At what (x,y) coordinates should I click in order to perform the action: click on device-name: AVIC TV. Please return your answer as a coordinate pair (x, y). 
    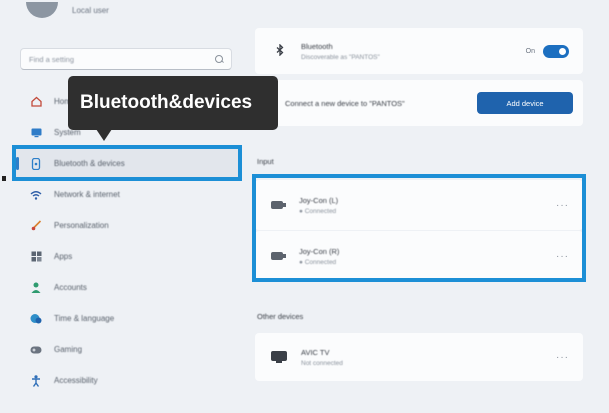
    Looking at the image, I should click on (315, 352).